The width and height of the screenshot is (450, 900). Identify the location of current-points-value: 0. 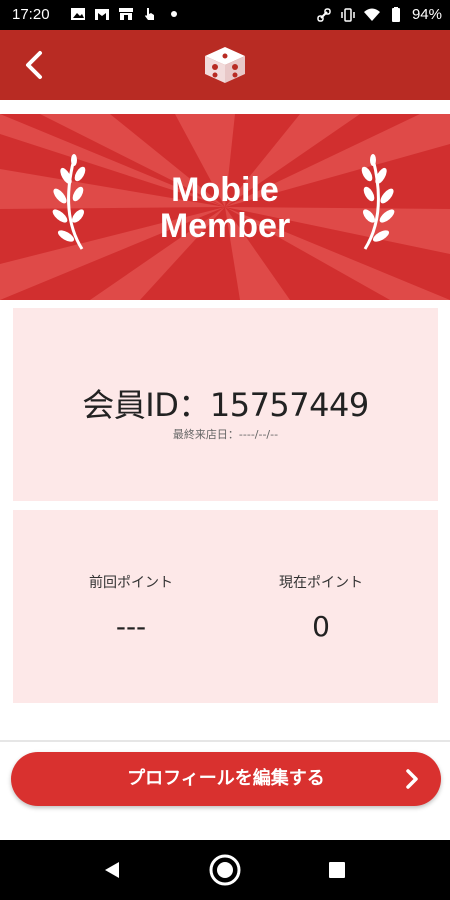
(321, 626).